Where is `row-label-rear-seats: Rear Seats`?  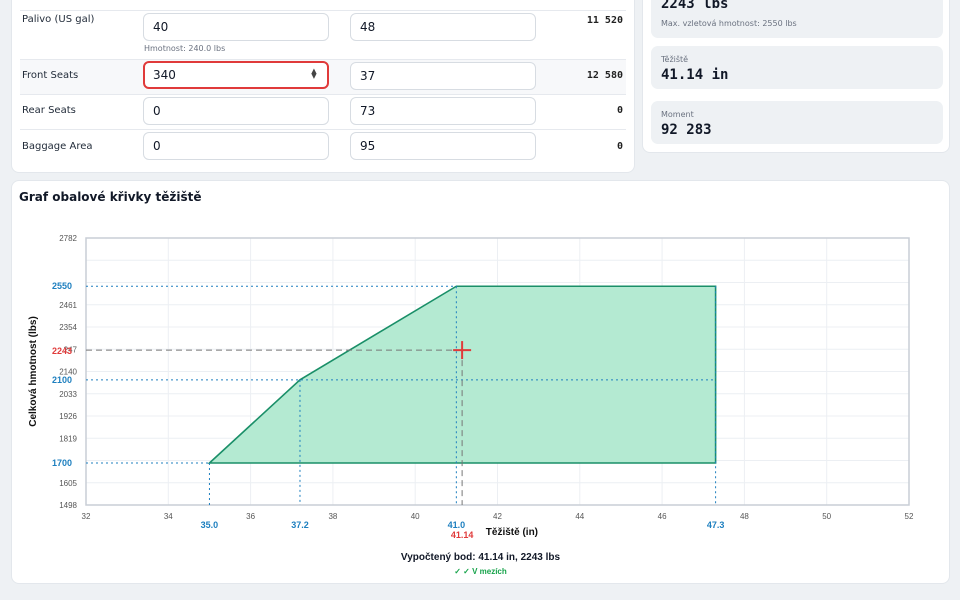 row-label-rear-seats: Rear Seats is located at coordinates (49, 110).